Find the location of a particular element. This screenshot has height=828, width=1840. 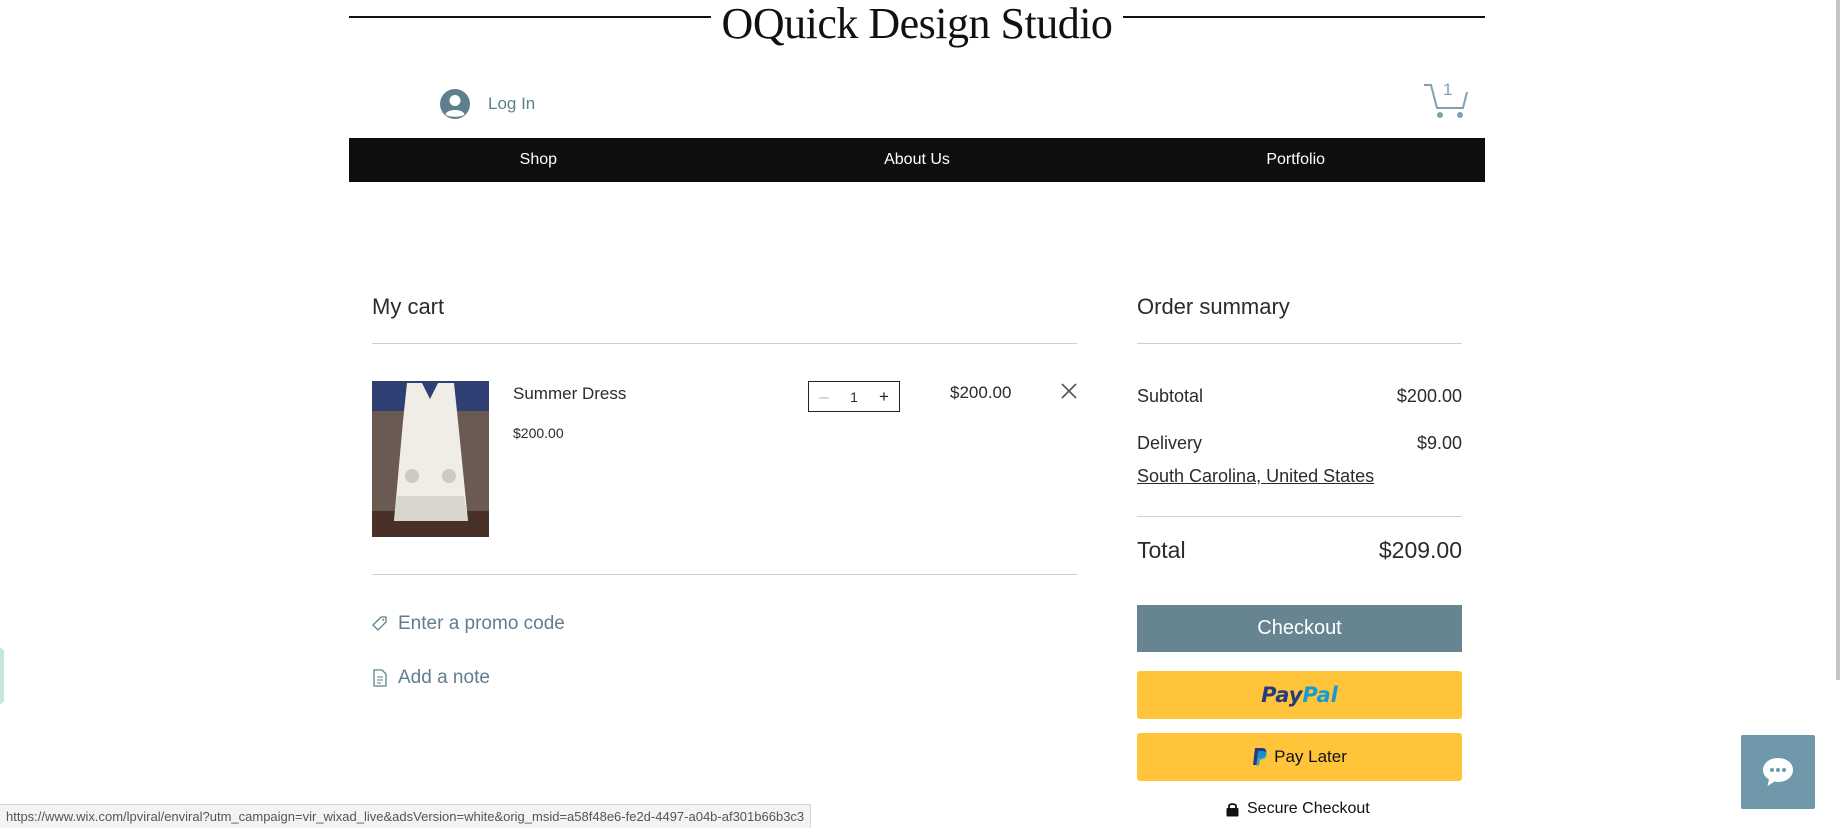

lock-icon is located at coordinates (1232, 809).